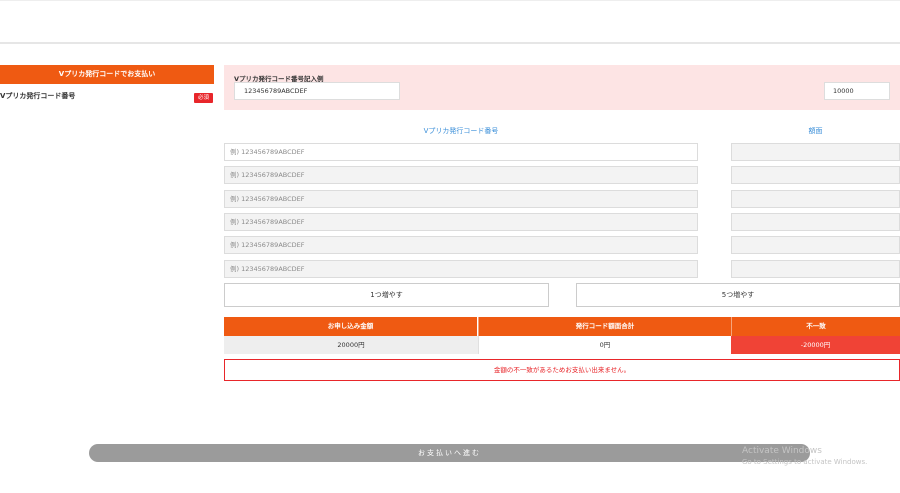  I want to click on code-input-5: 例) 123456789ABCDEF, so click(461, 245).